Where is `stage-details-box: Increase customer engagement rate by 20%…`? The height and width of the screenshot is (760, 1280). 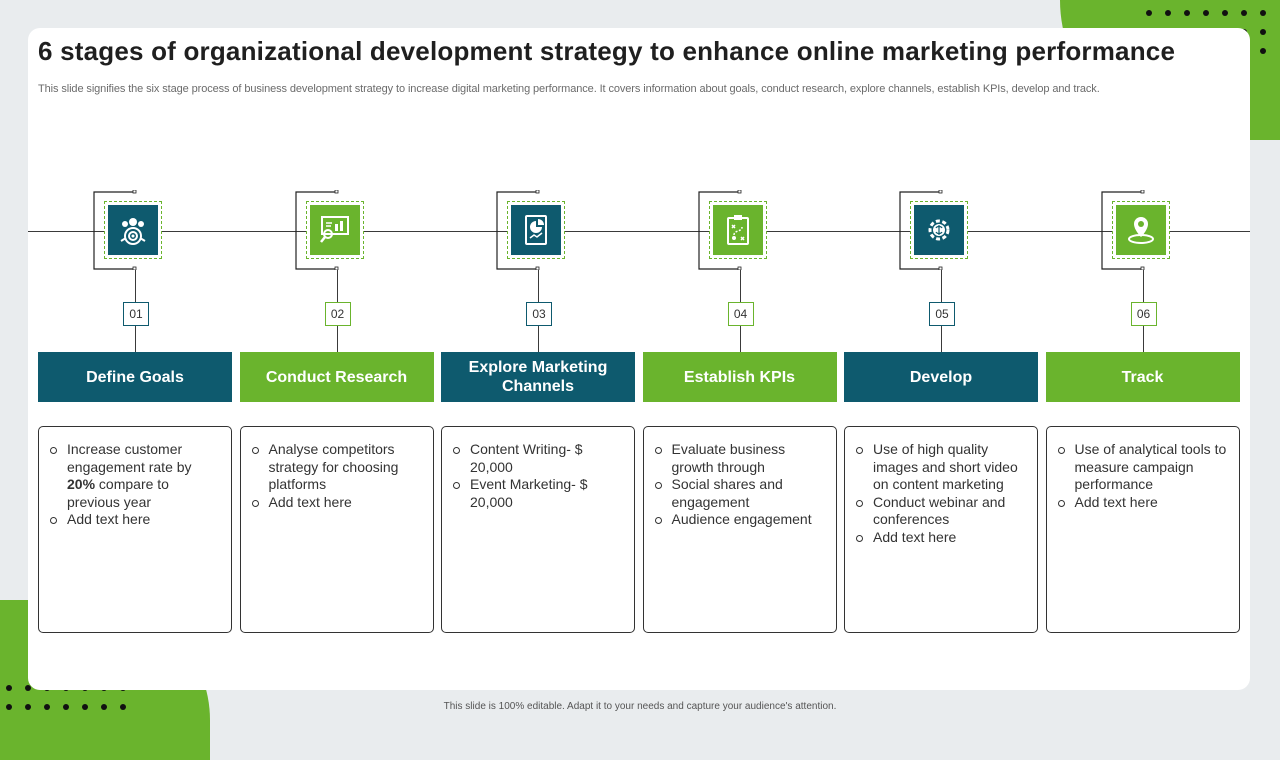
stage-details-box: Increase customer engagement rate by 20%… is located at coordinates (135, 529).